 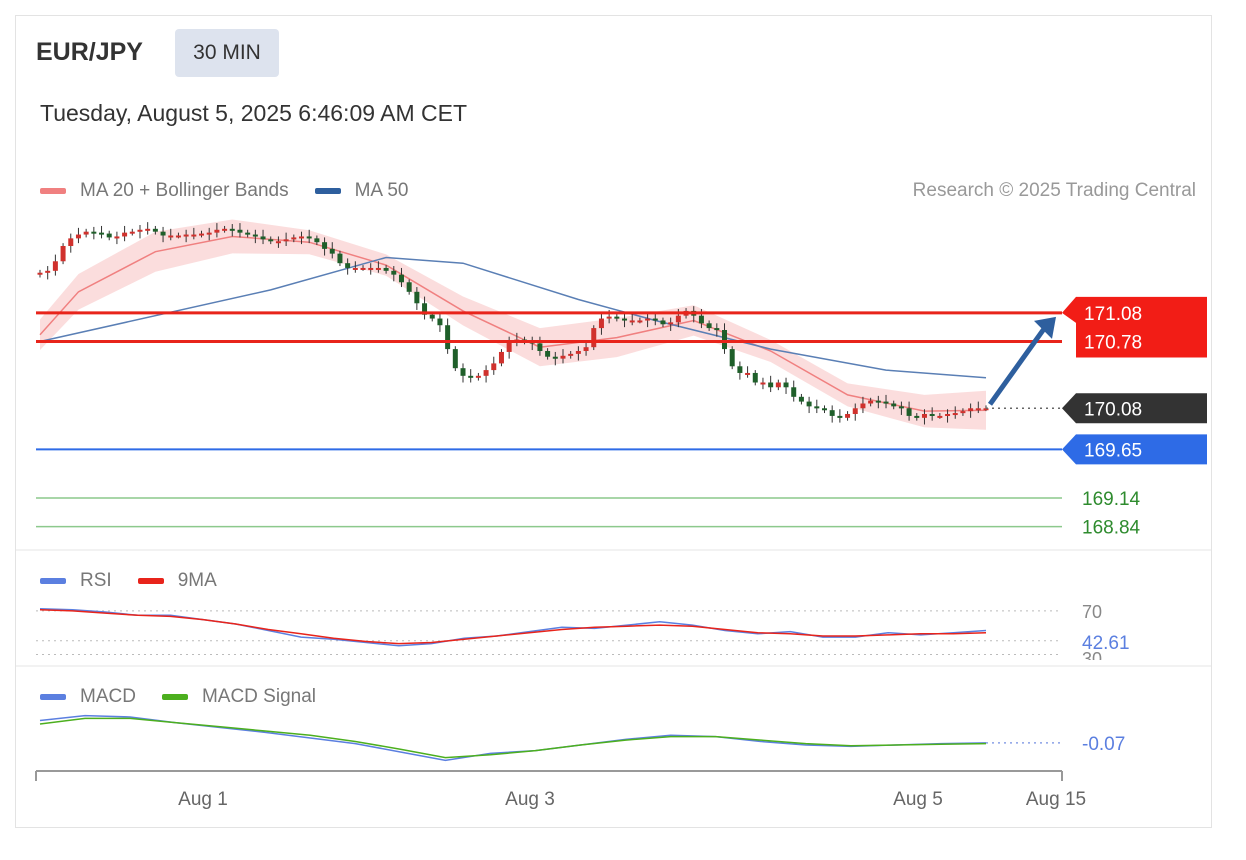 What do you see at coordinates (1111, 499) in the screenshot?
I see `support-1-label: 169.14` at bounding box center [1111, 499].